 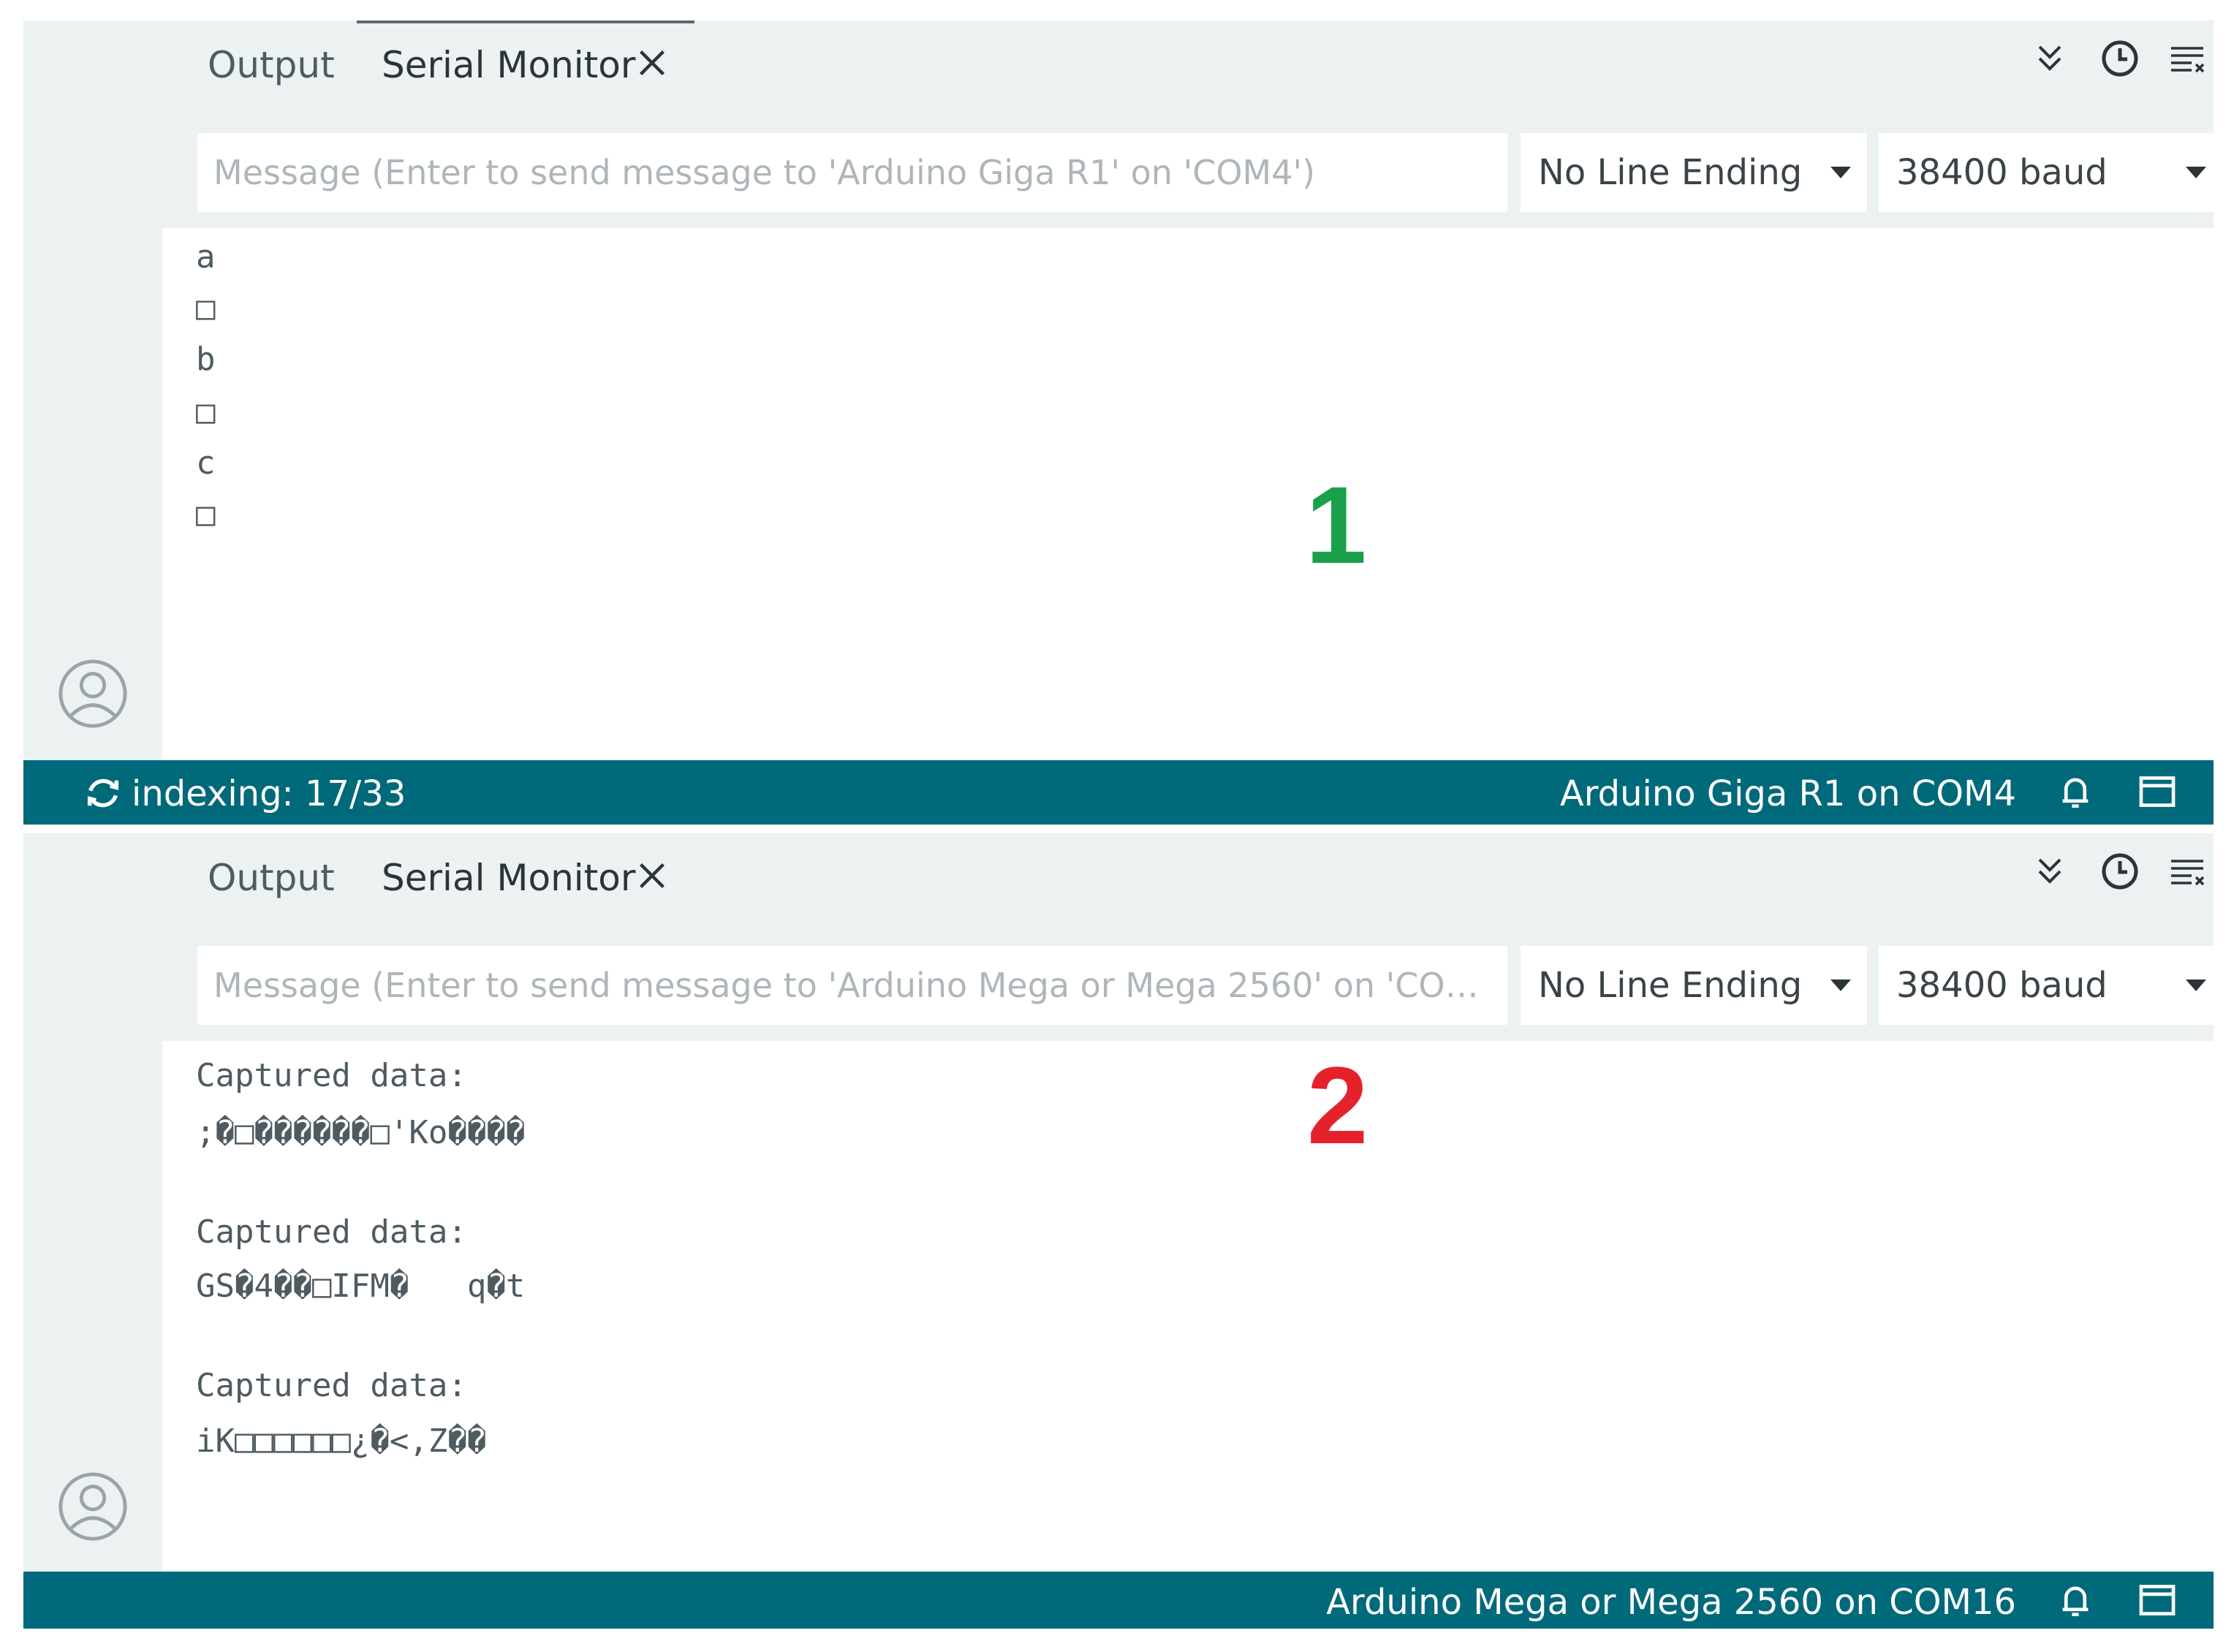 I want to click on output-line: GS�4��□IFM� q�t, so click(x=361, y=1287).